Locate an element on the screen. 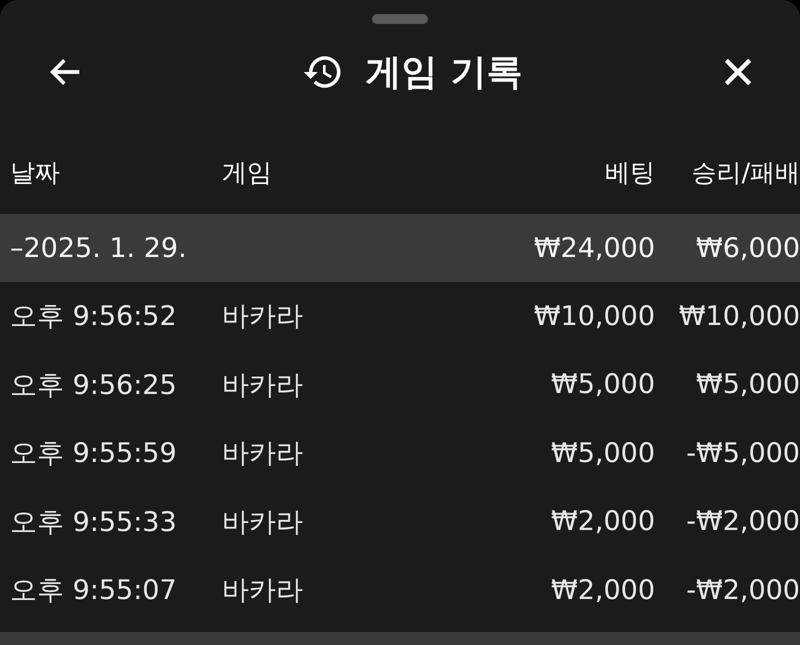  time-cell-text: 오후 9:55:33 is located at coordinates (94, 523).